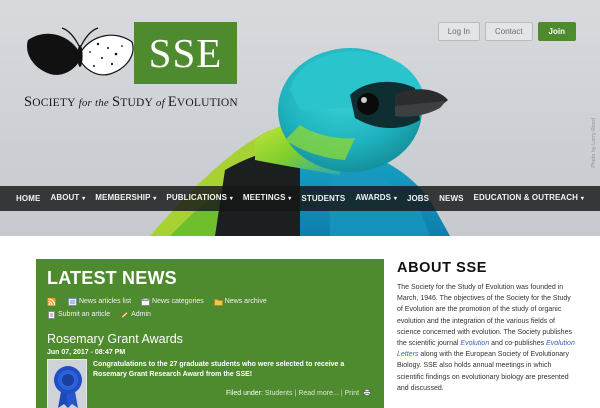  Describe the element at coordinates (529, 198) in the screenshot. I see `nav-item-education-outreach: EDUCATION & OUTREACH ▾` at that location.